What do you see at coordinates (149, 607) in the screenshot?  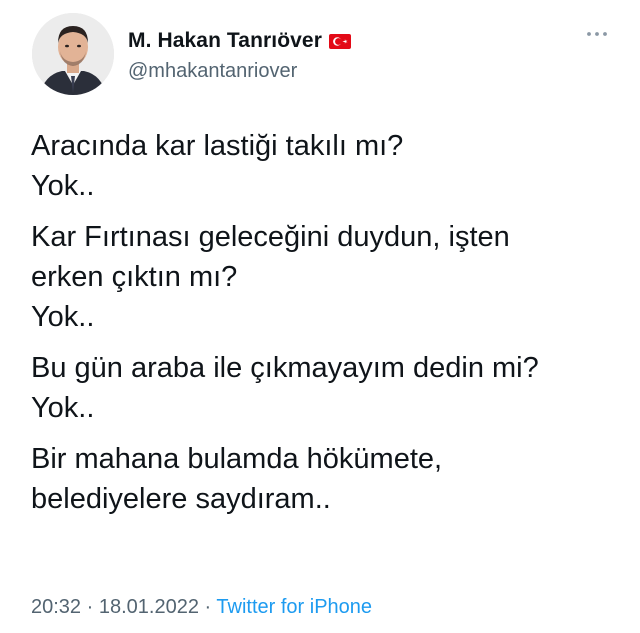 I see `tweet-date: 18.01.2022` at bounding box center [149, 607].